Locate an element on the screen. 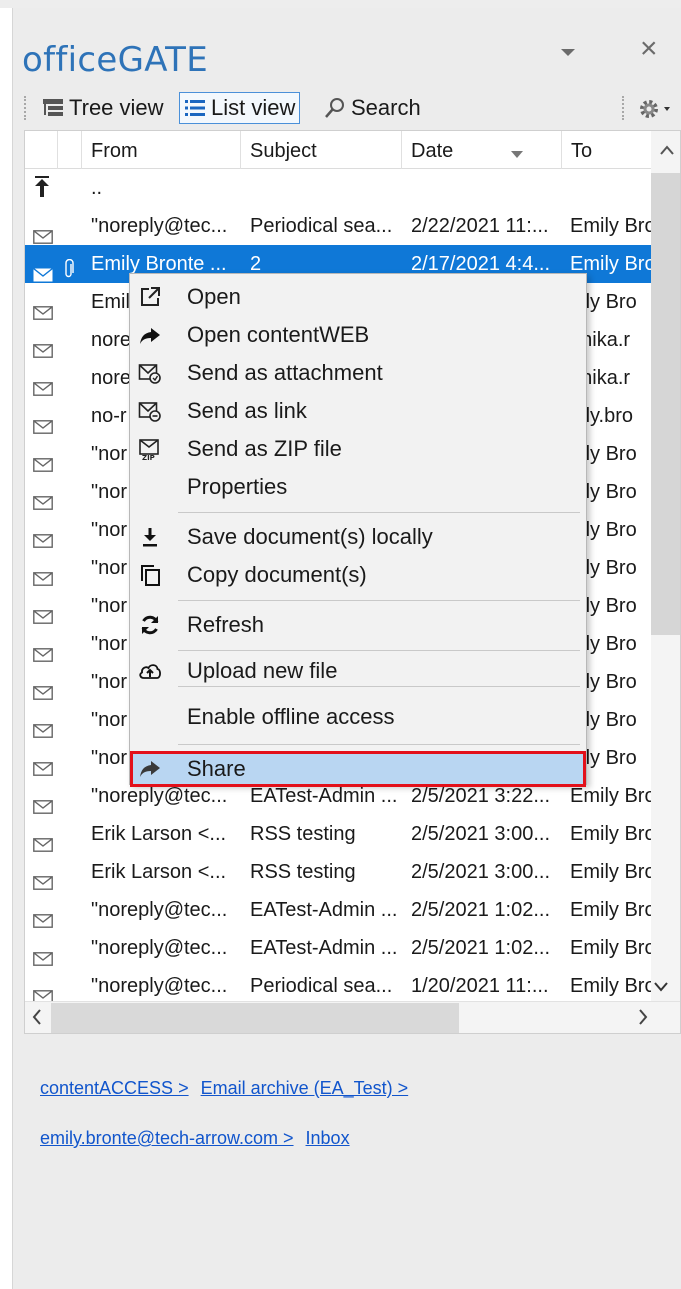  menu-label-properties: Properties is located at coordinates (237, 486).